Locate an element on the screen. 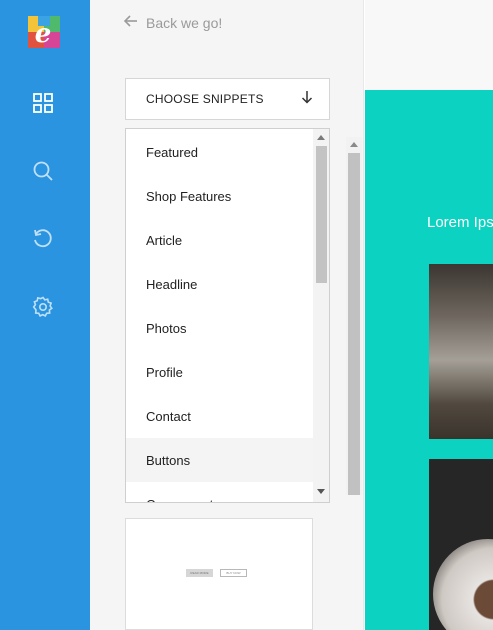  search-icon is located at coordinates (43, 173).